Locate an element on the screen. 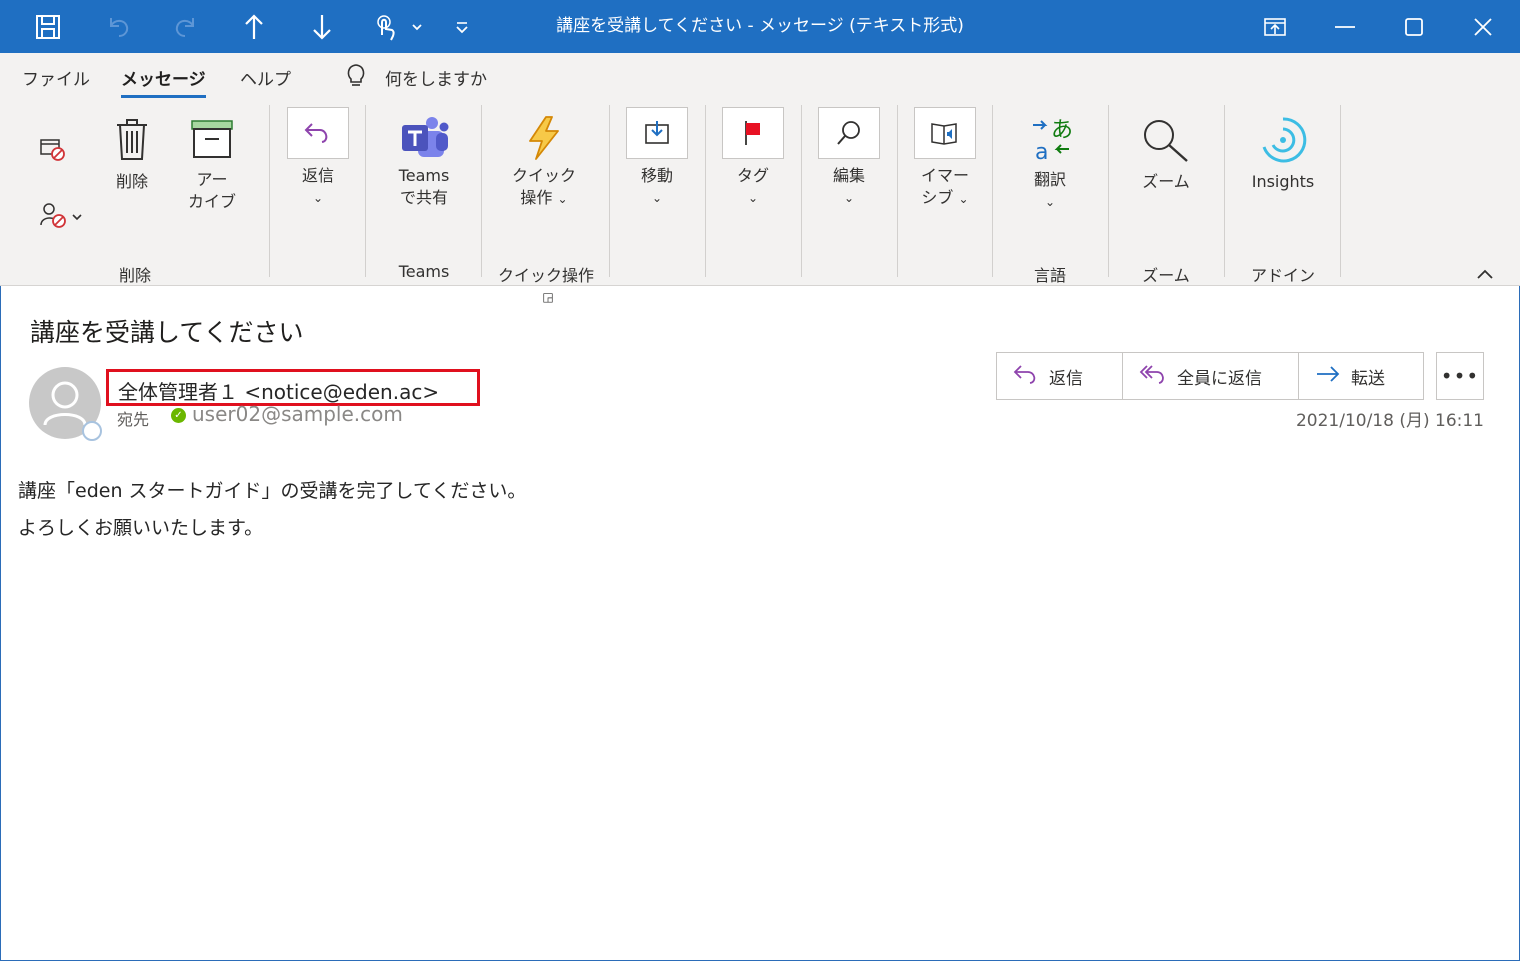 This screenshot has height=961, width=1520. reply-label: 返信 is located at coordinates (1066, 378).